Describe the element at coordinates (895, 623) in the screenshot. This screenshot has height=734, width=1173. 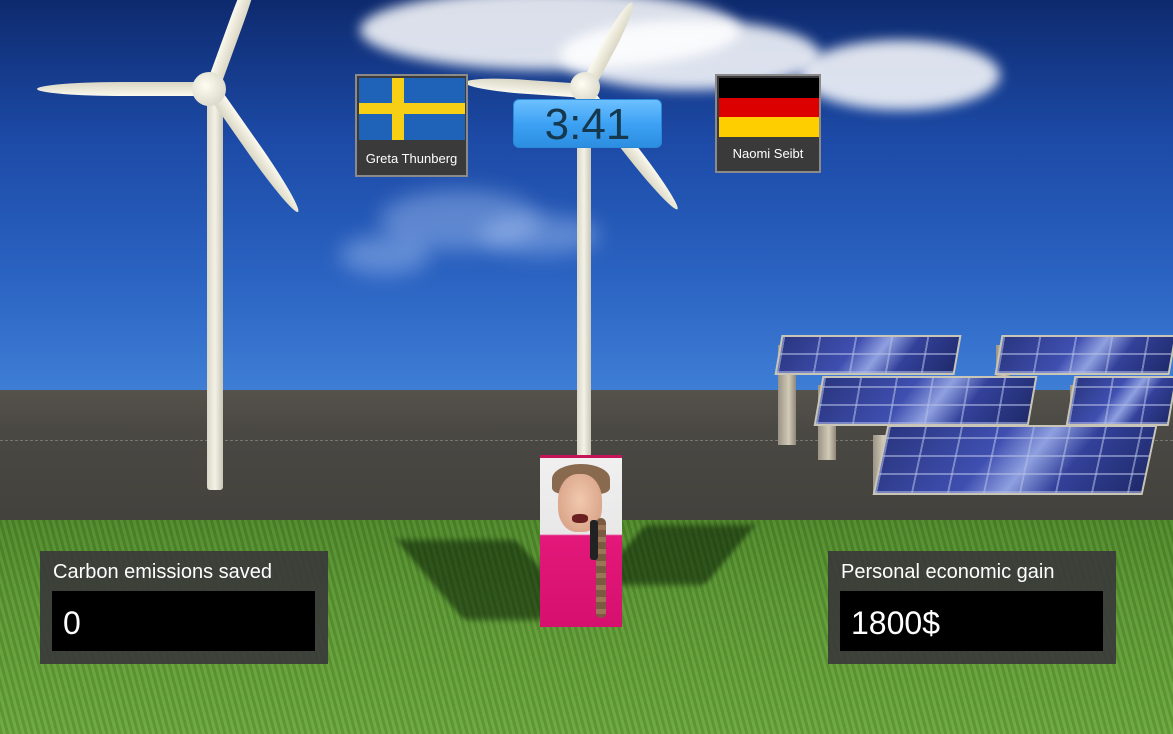
I see `economic-gain-value: 1800$` at that location.